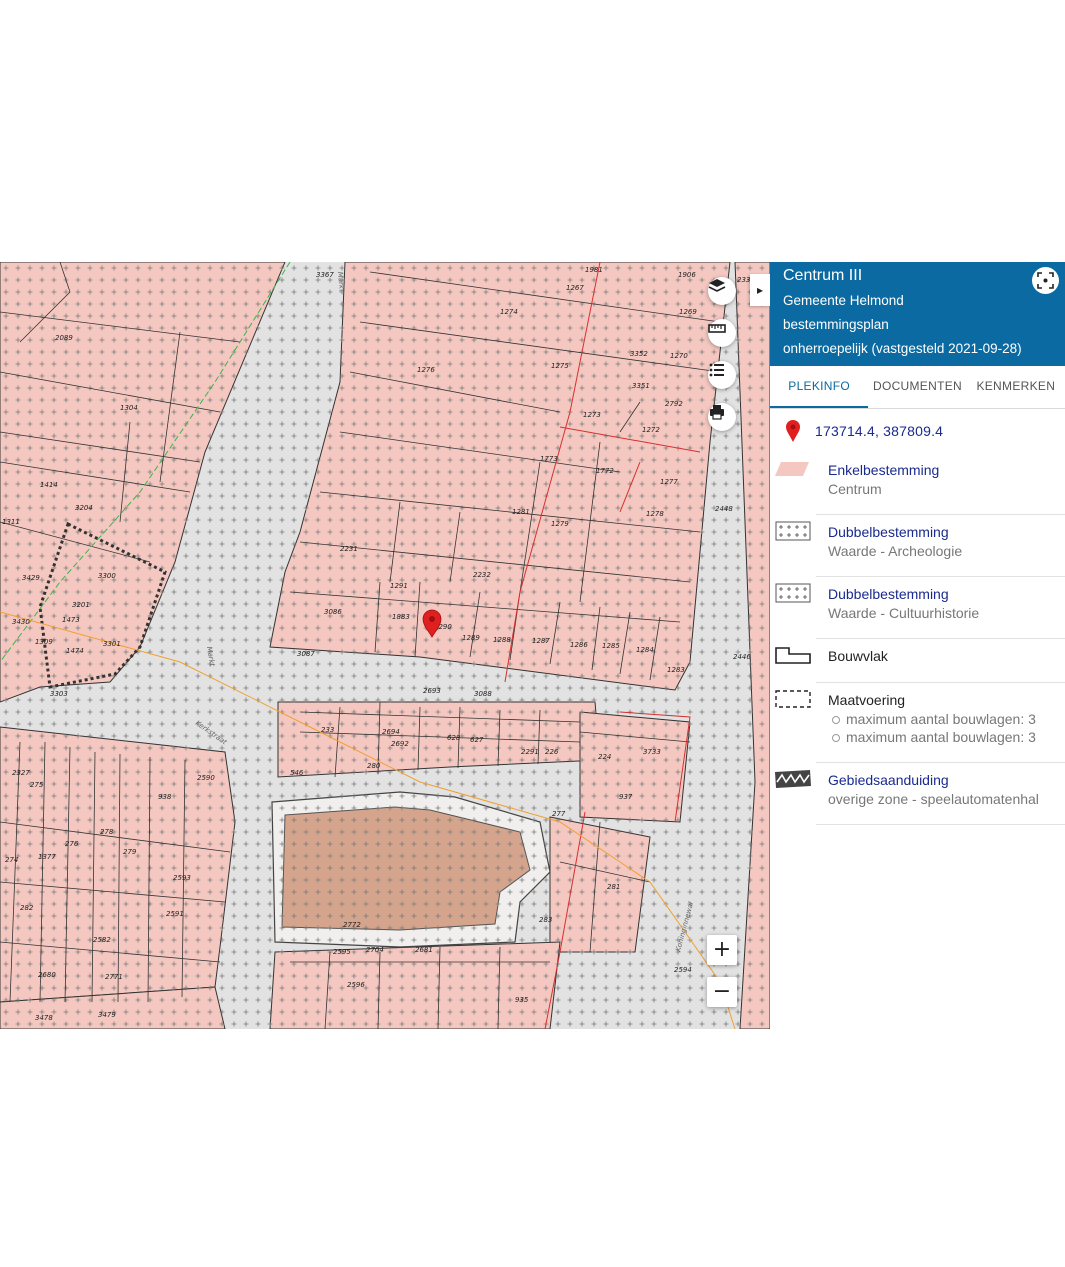 This screenshot has height=1267, width=1065. I want to click on measure-button, so click(722, 333).